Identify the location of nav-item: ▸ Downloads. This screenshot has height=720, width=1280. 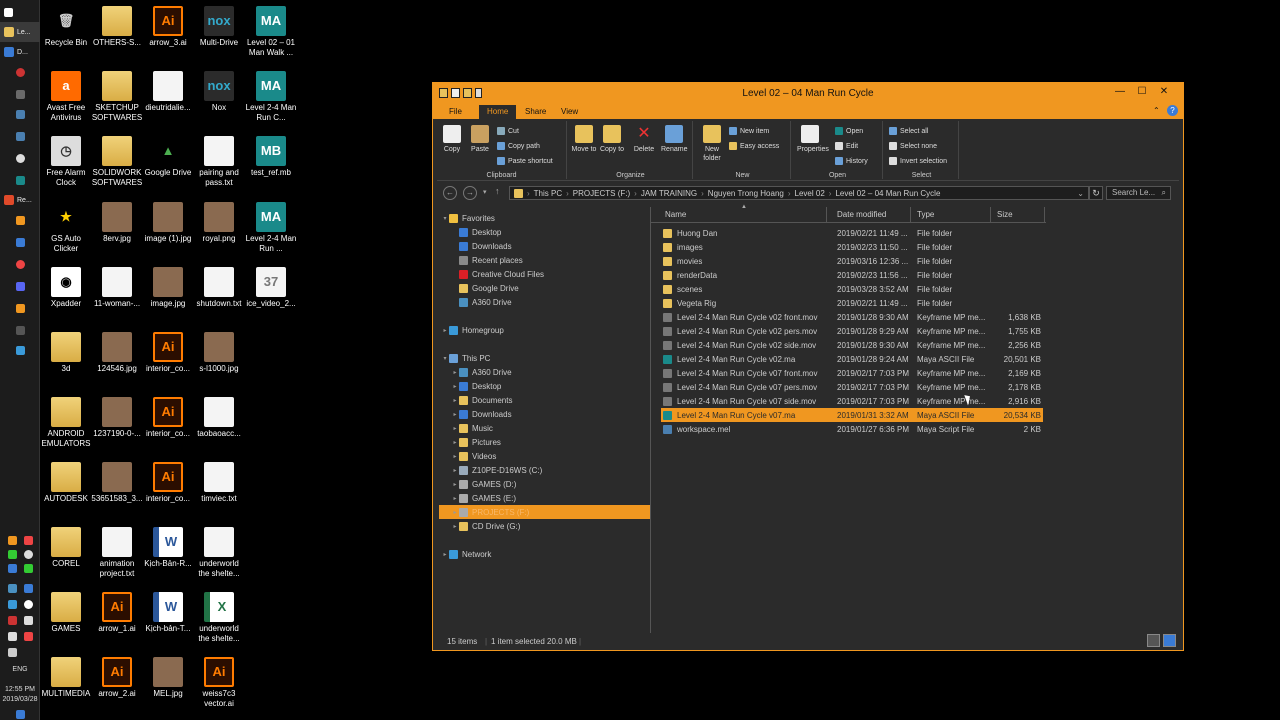
(544, 414).